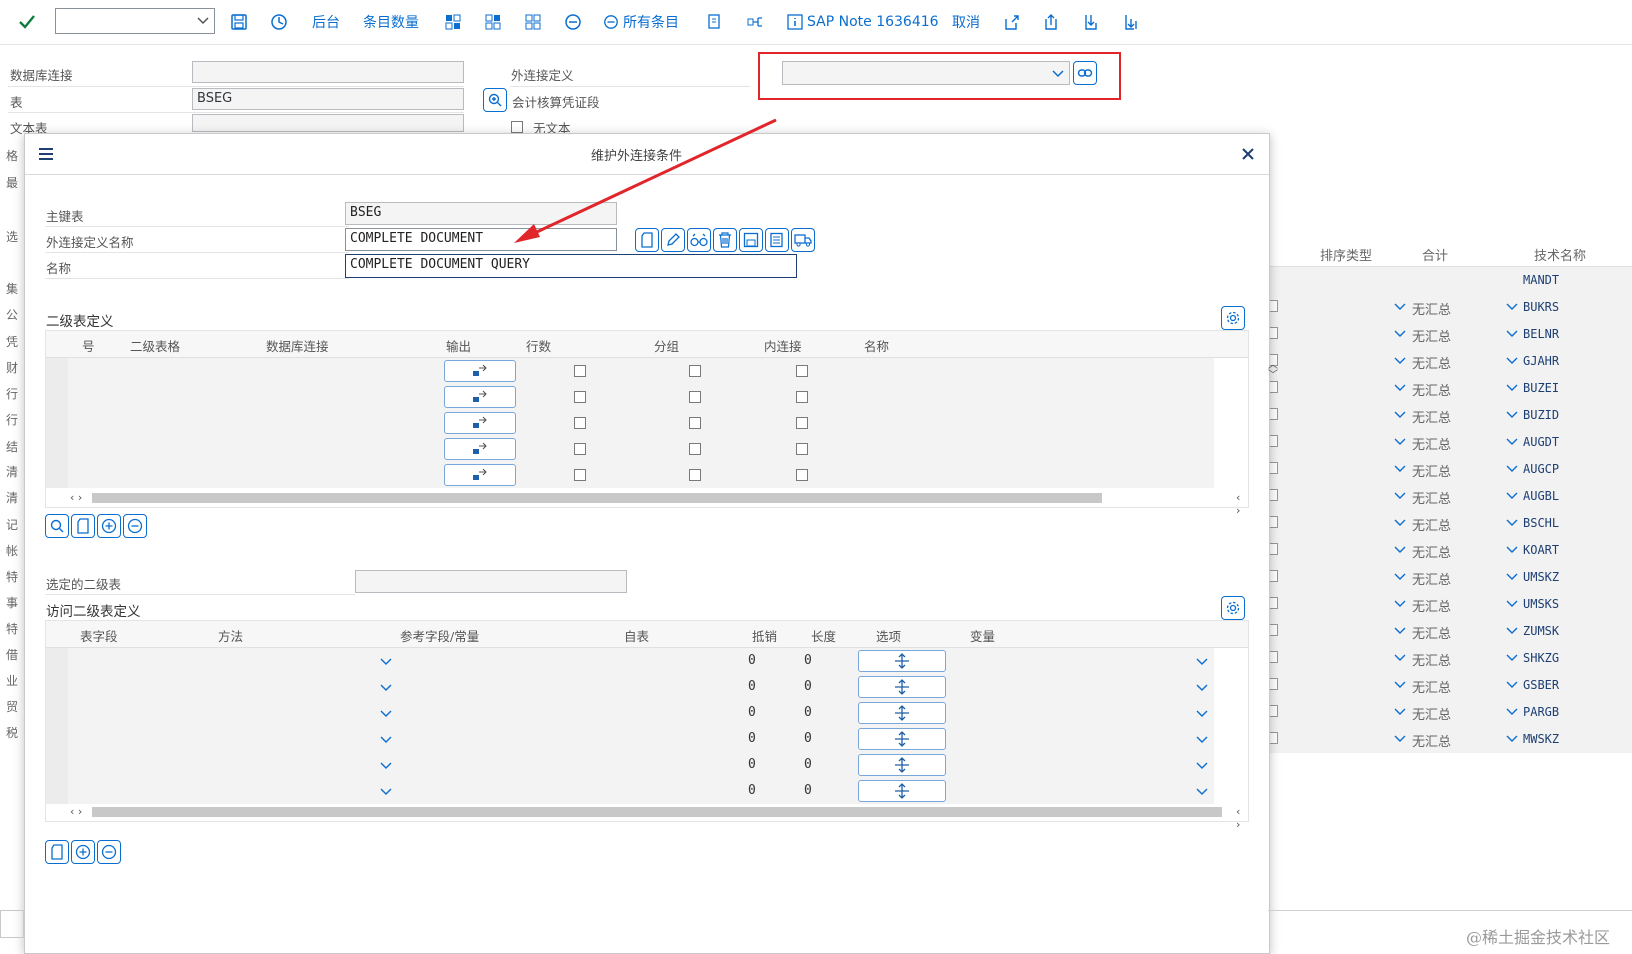 Image resolution: width=1632 pixels, height=954 pixels. Describe the element at coordinates (1450, 281) in the screenshot. I see `bg-table-row: MANDT` at that location.